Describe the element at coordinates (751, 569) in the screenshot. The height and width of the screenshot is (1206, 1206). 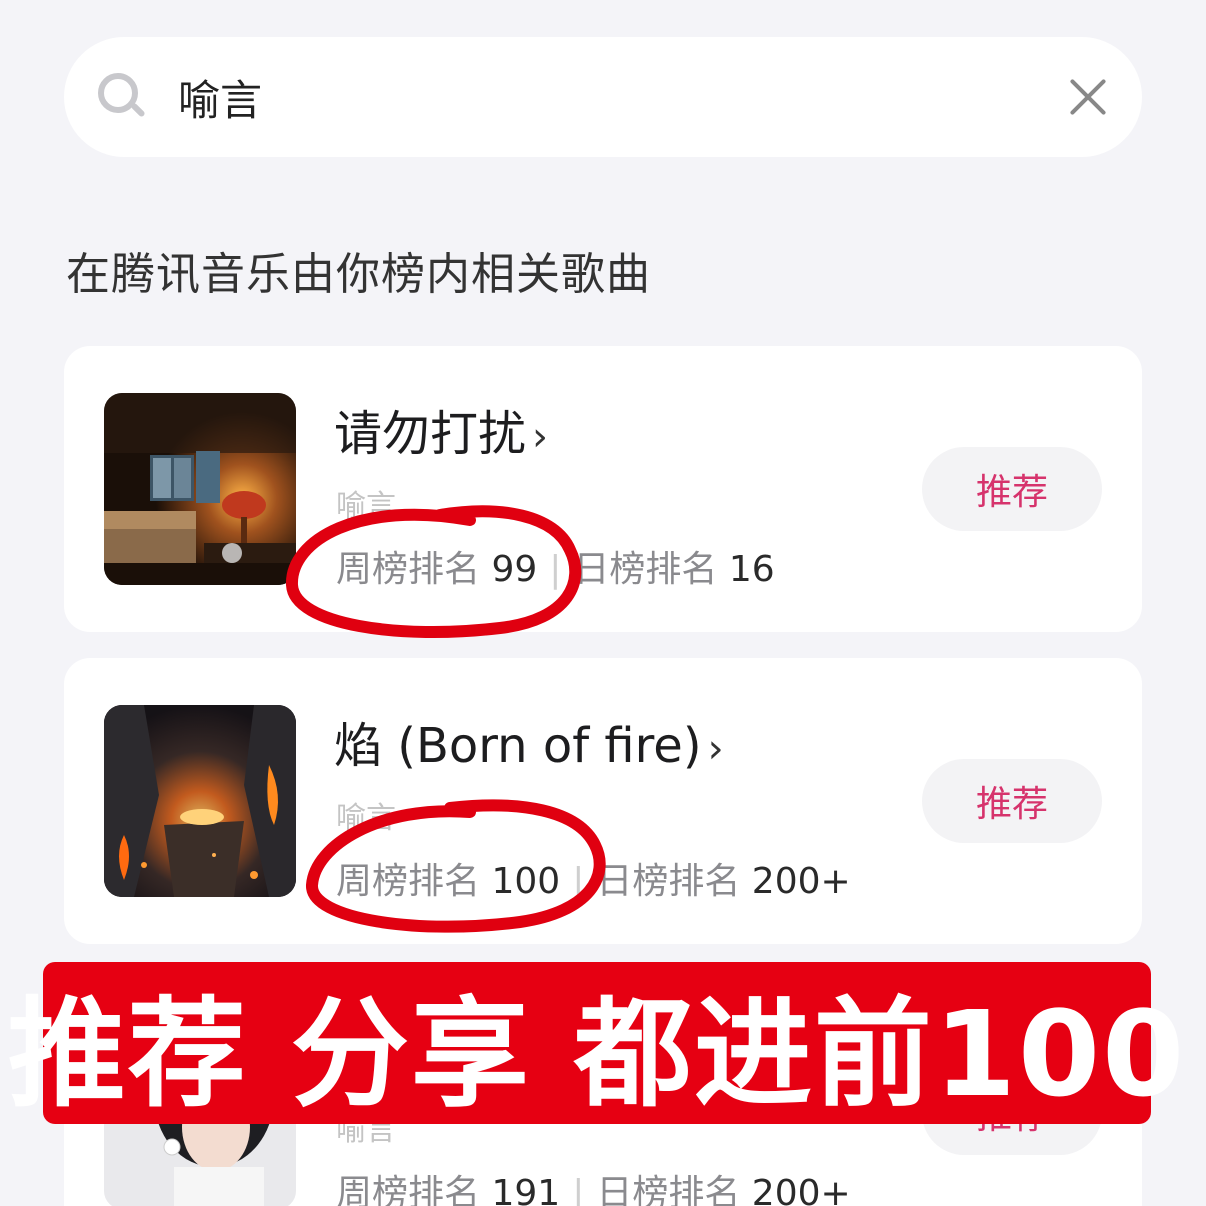
I see `daily-rank-value: 16` at that location.